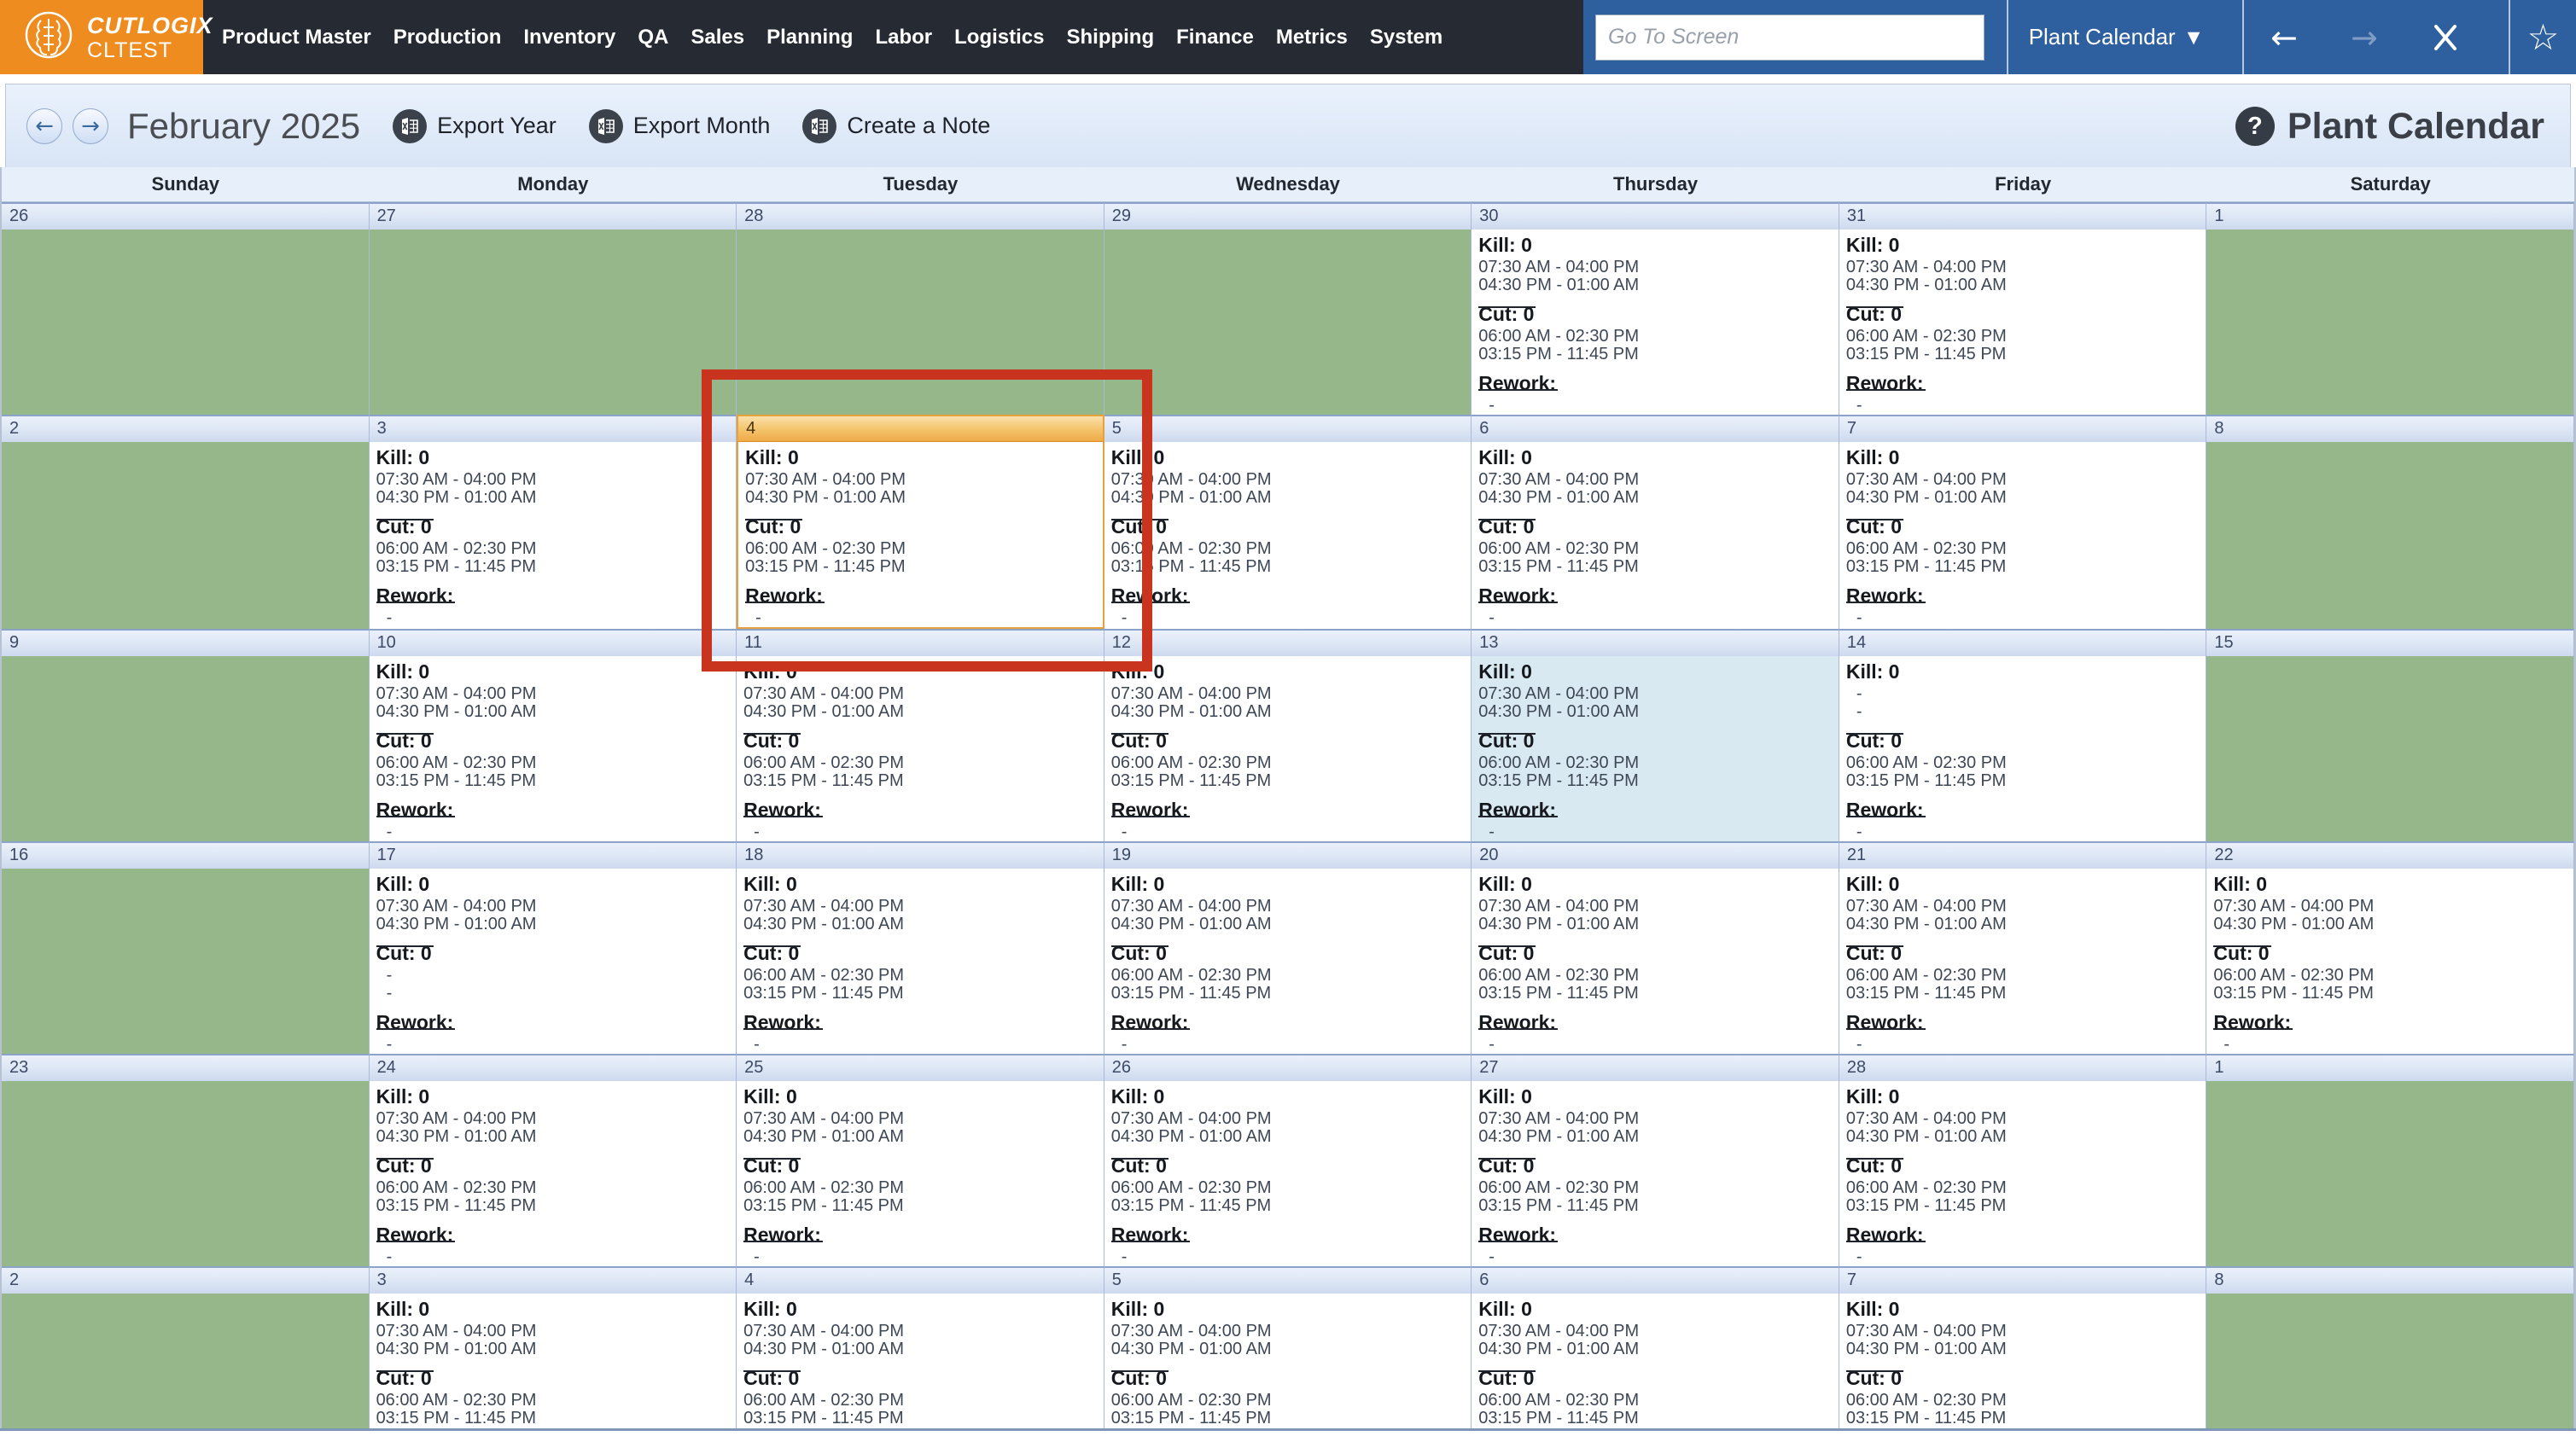 The width and height of the screenshot is (2576, 1442). I want to click on day-date-strip: 29, so click(1288, 216).